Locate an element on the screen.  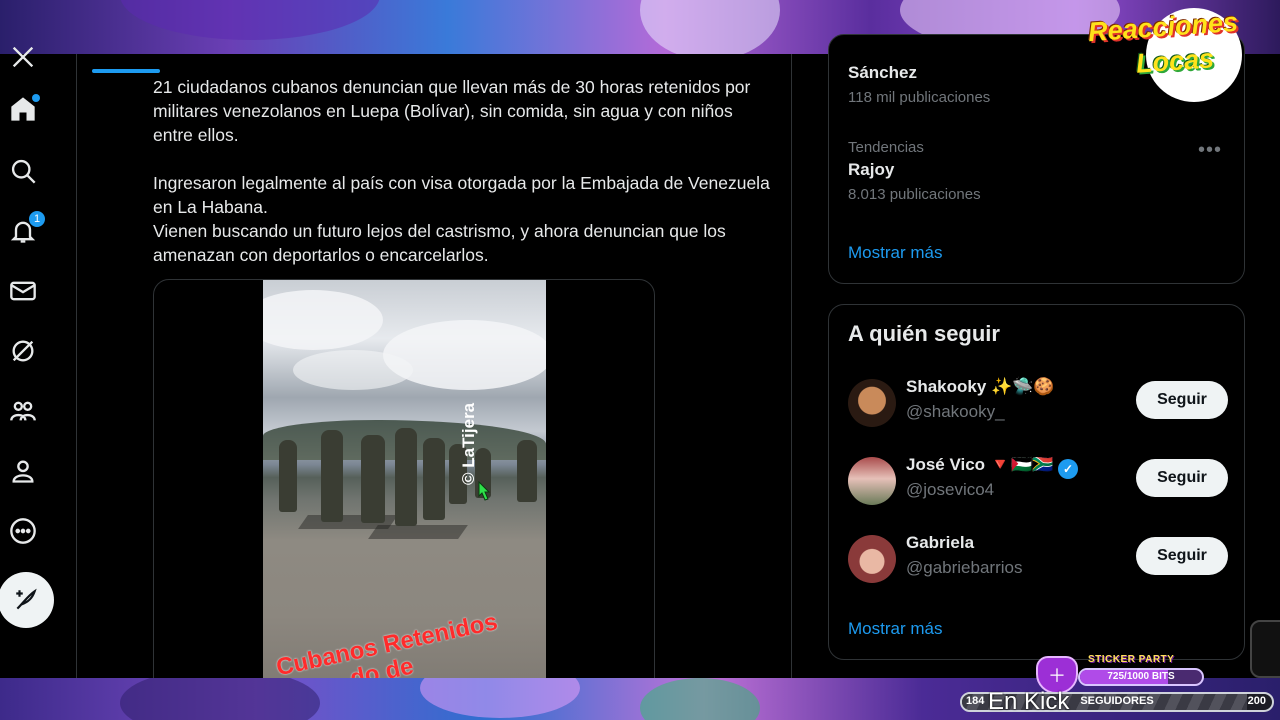
x-logo-icon is located at coordinates (23, 57).